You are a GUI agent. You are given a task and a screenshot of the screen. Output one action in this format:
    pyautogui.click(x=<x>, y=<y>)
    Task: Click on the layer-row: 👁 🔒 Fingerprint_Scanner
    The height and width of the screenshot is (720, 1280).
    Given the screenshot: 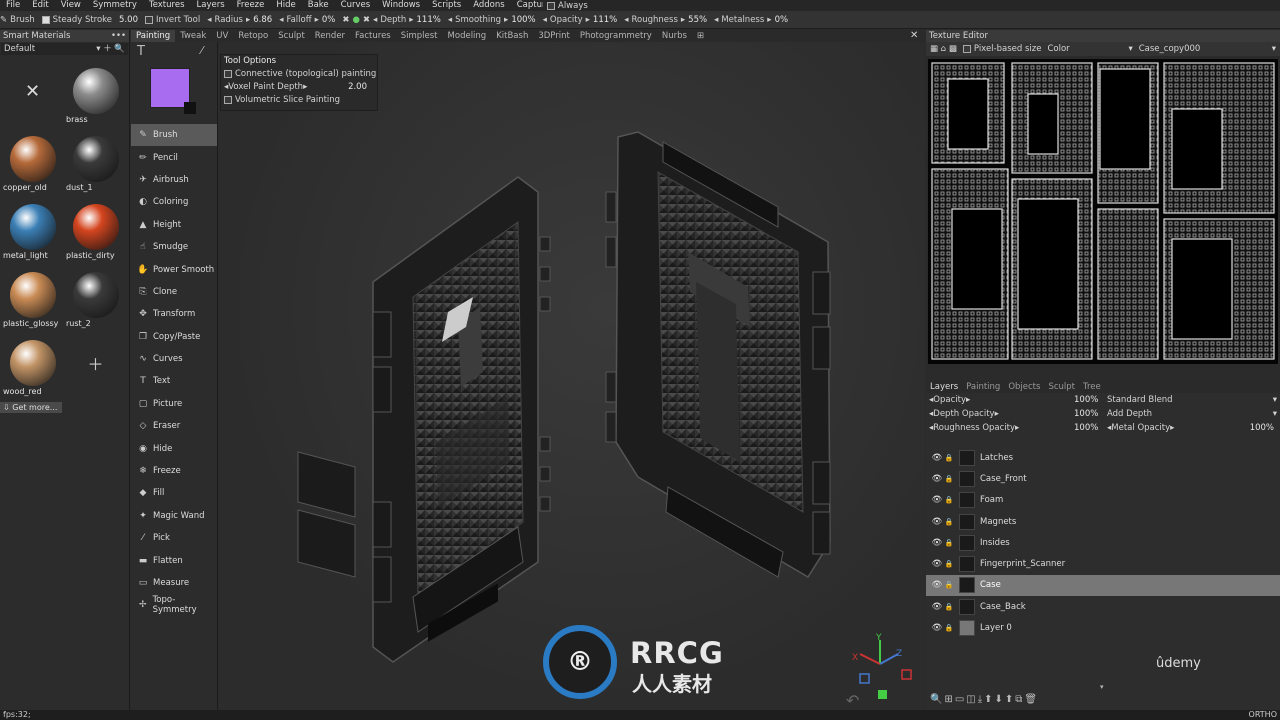 What is the action you would take?
    pyautogui.click(x=1103, y=563)
    